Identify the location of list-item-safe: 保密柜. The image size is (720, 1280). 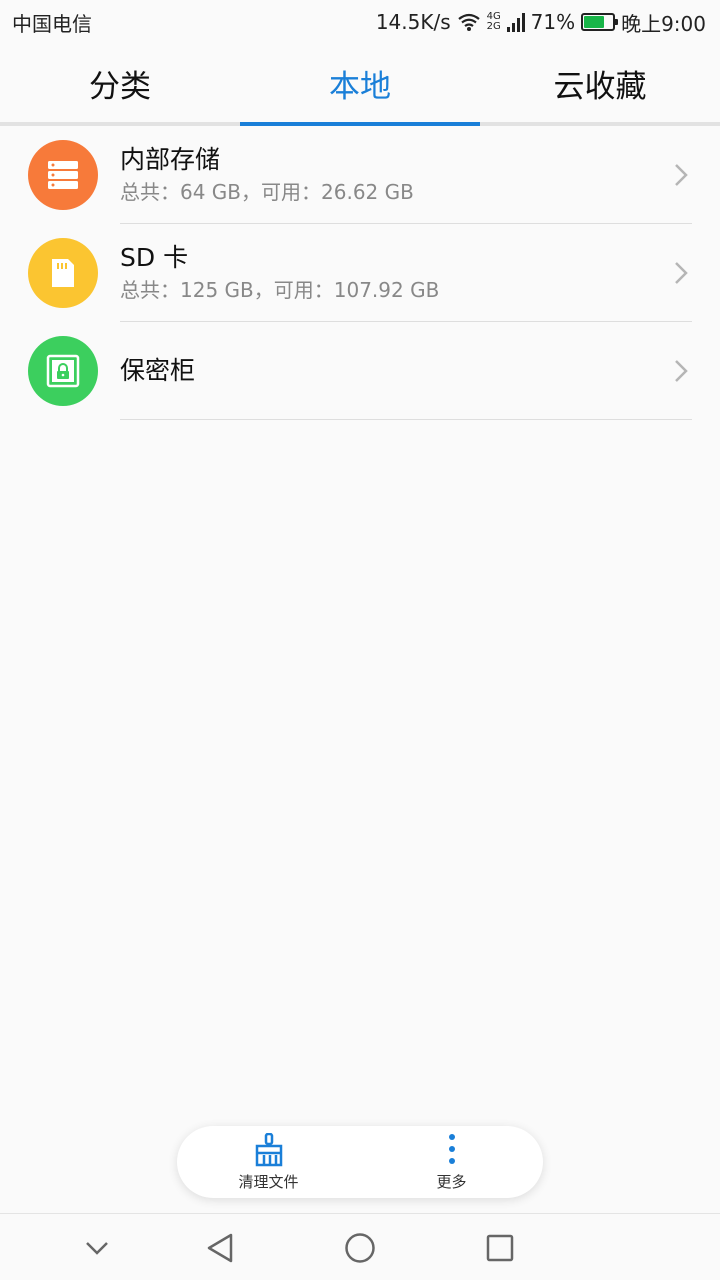
(360, 371).